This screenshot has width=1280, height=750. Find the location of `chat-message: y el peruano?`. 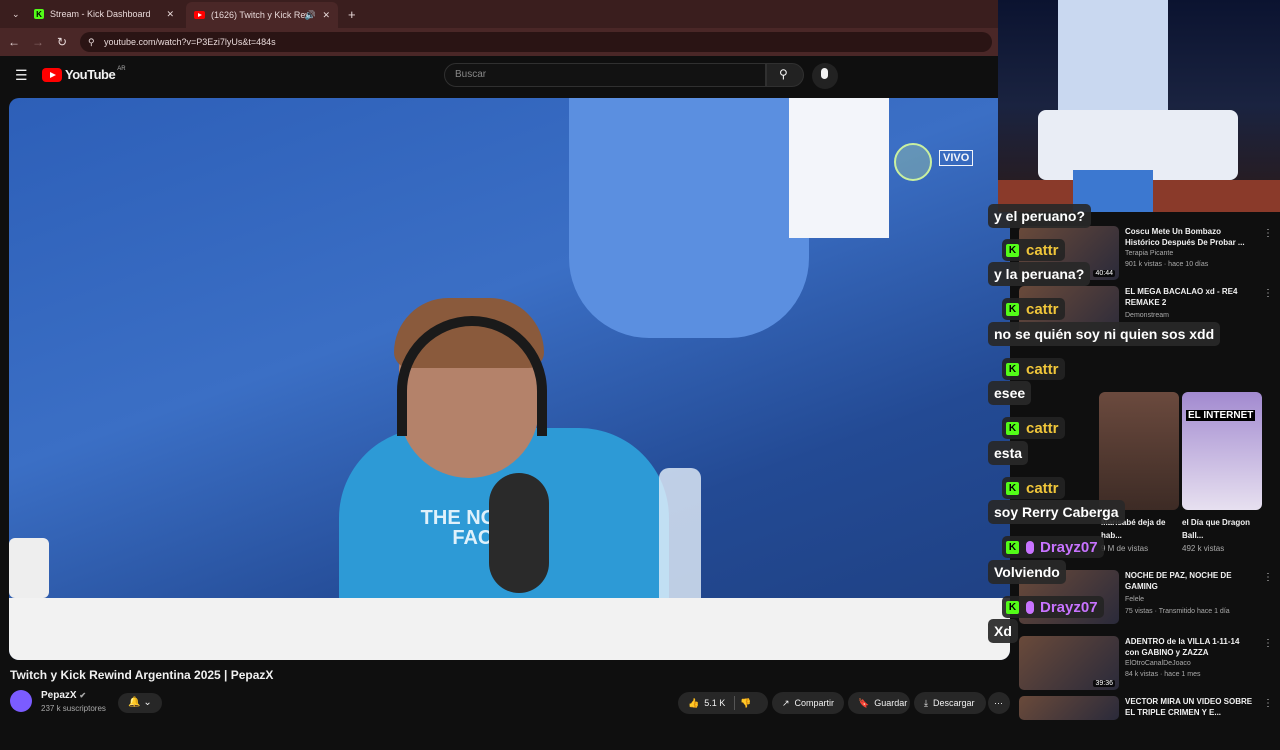

chat-message: y el peruano? is located at coordinates (1040, 216).